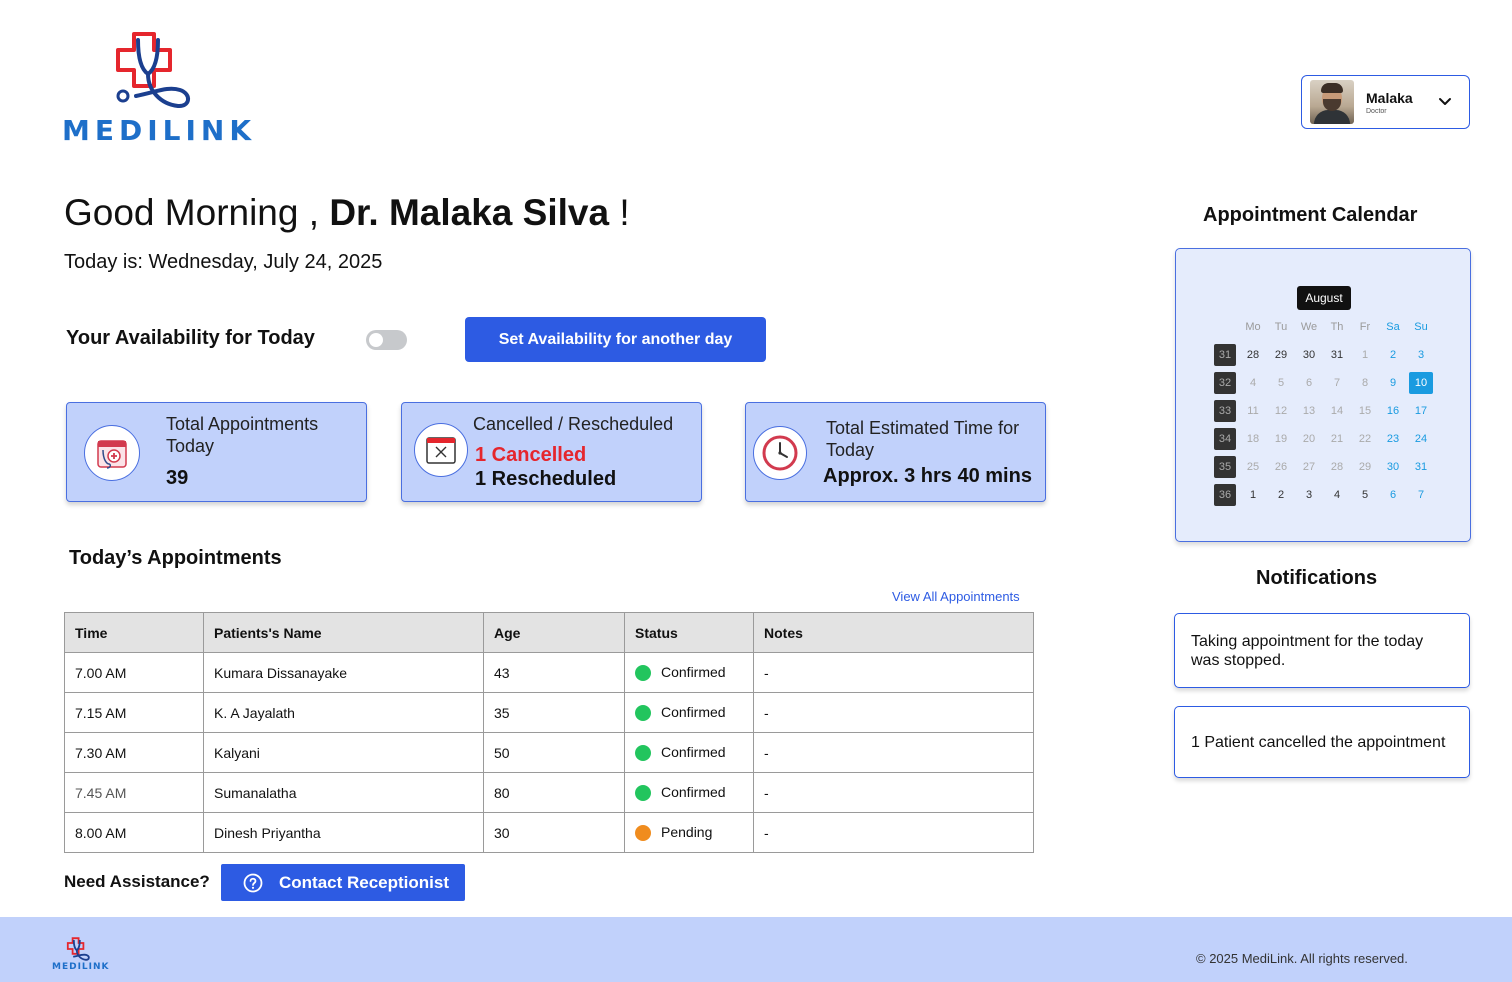 The image size is (1512, 982). I want to click on calendar-day: 8, so click(1365, 383).